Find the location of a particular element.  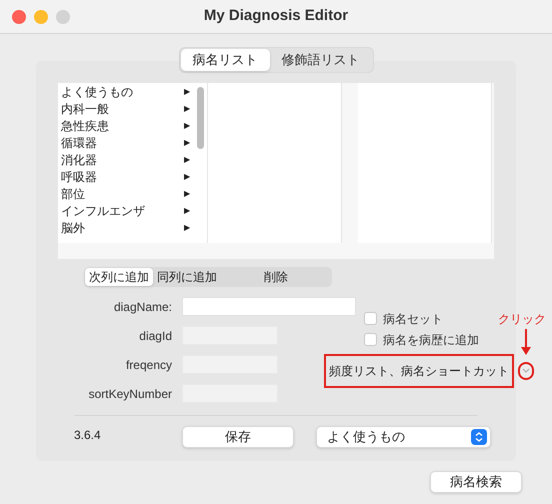

chevron-icon is located at coordinates (526, 371).